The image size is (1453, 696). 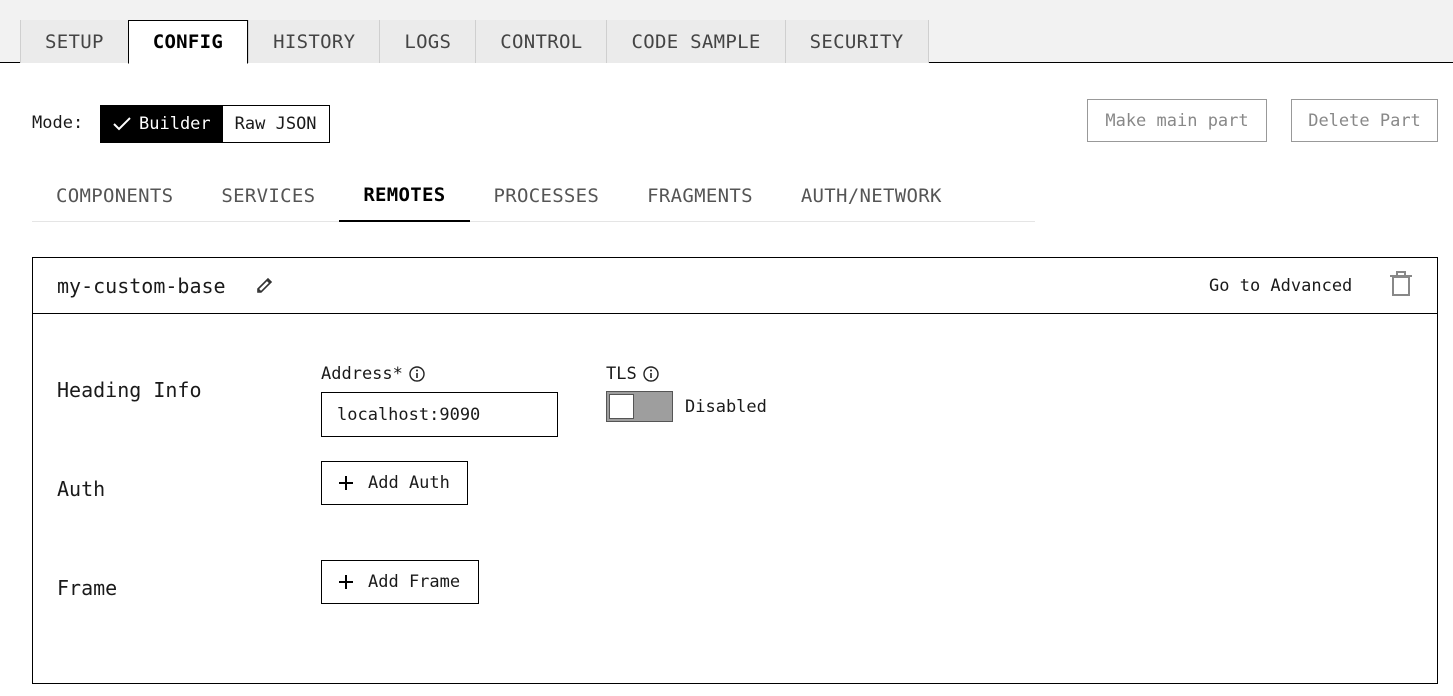 What do you see at coordinates (362, 374) in the screenshot?
I see `address-label-text: Address*` at bounding box center [362, 374].